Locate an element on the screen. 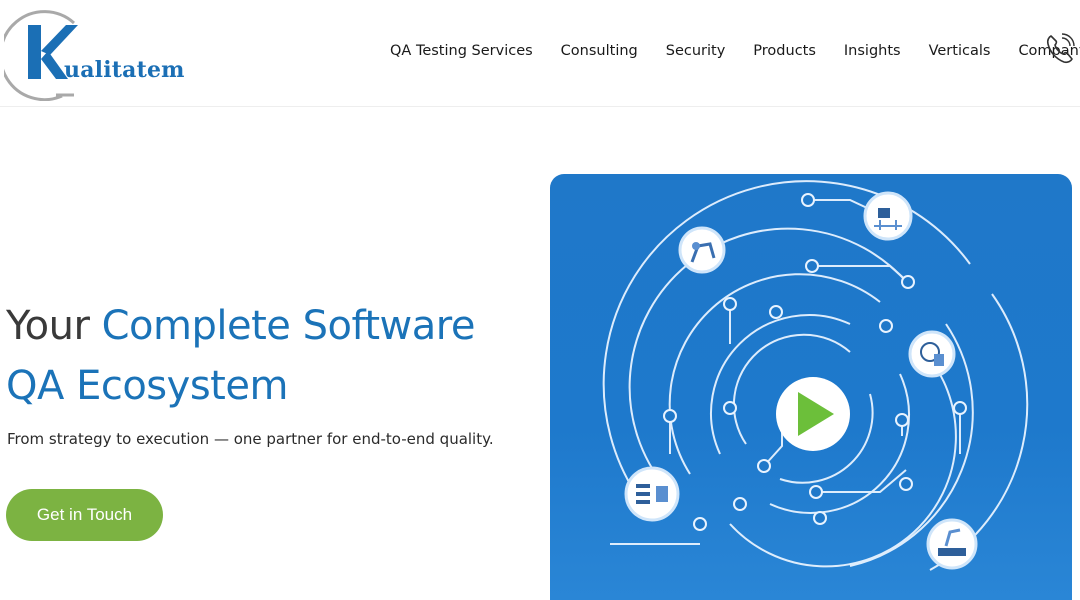 The height and width of the screenshot is (600, 1080). logo-wordmark: ualitatem is located at coordinates (124, 70).